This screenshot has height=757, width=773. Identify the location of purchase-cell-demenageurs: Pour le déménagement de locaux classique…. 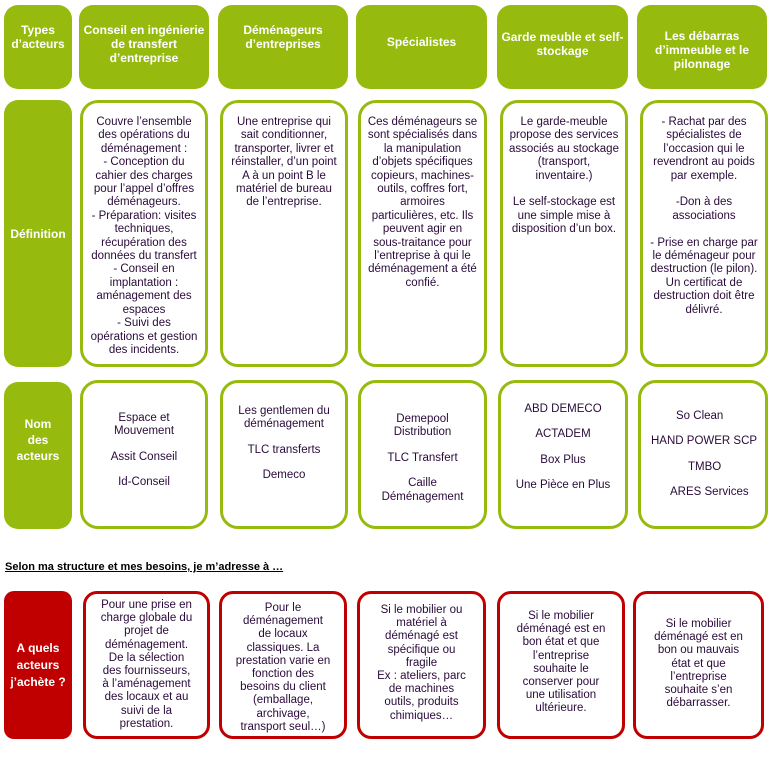
(283, 665).